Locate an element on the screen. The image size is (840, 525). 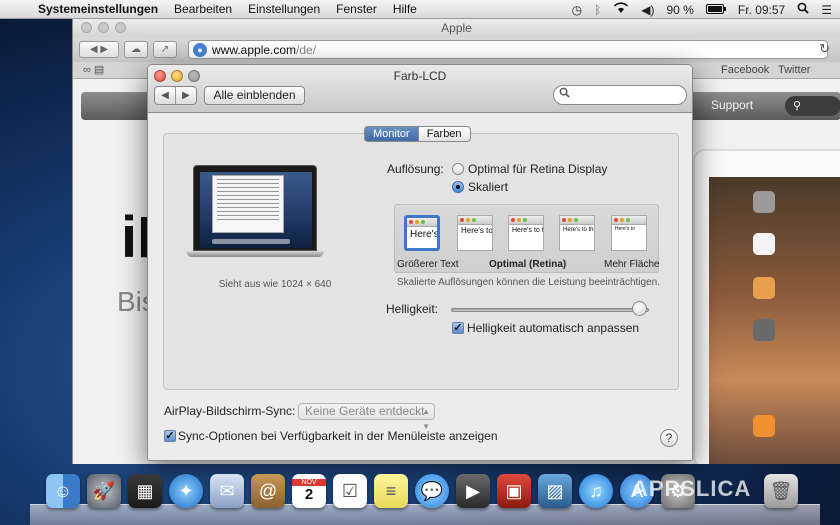
messages-icon: 💬 is located at coordinates (432, 491).